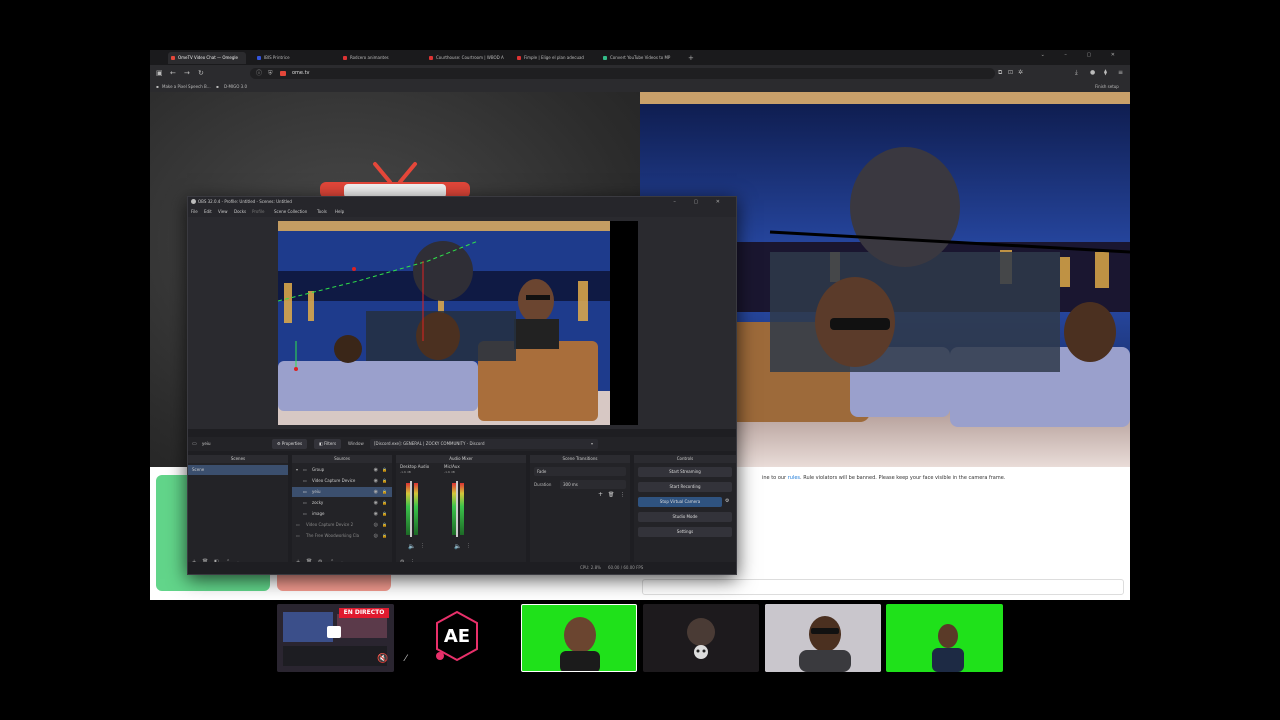 This screenshot has height=720, width=1280. I want to click on participant-tile-green-guest, so click(944, 638).